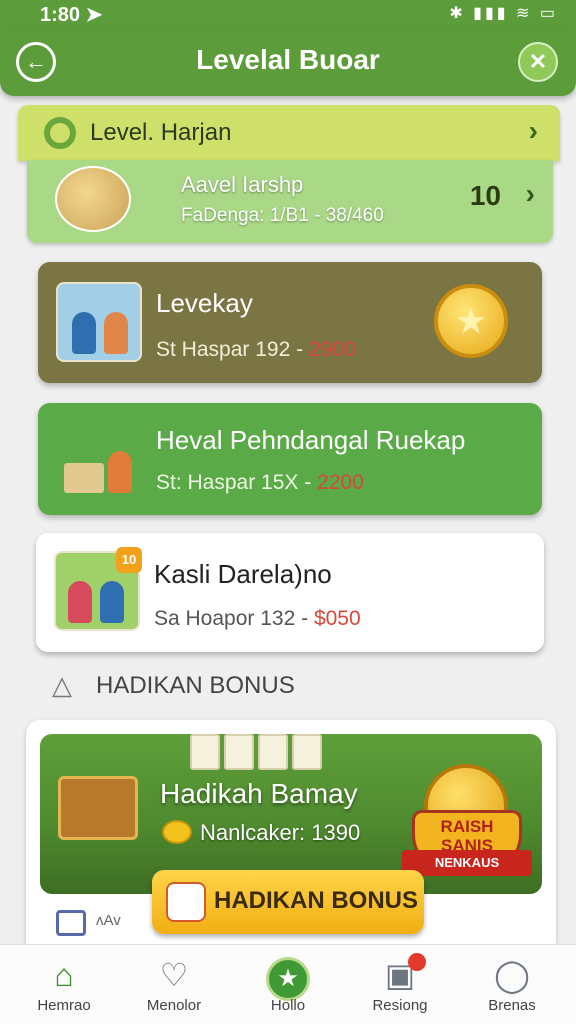 Image resolution: width=576 pixels, height=1024 pixels. I want to click on level-selector-label: Level. Harjan, so click(161, 132).